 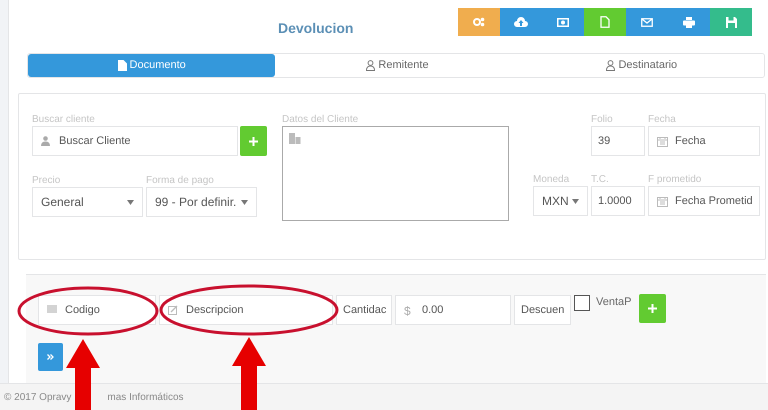 I want to click on banknote-icon, so click(x=563, y=22).